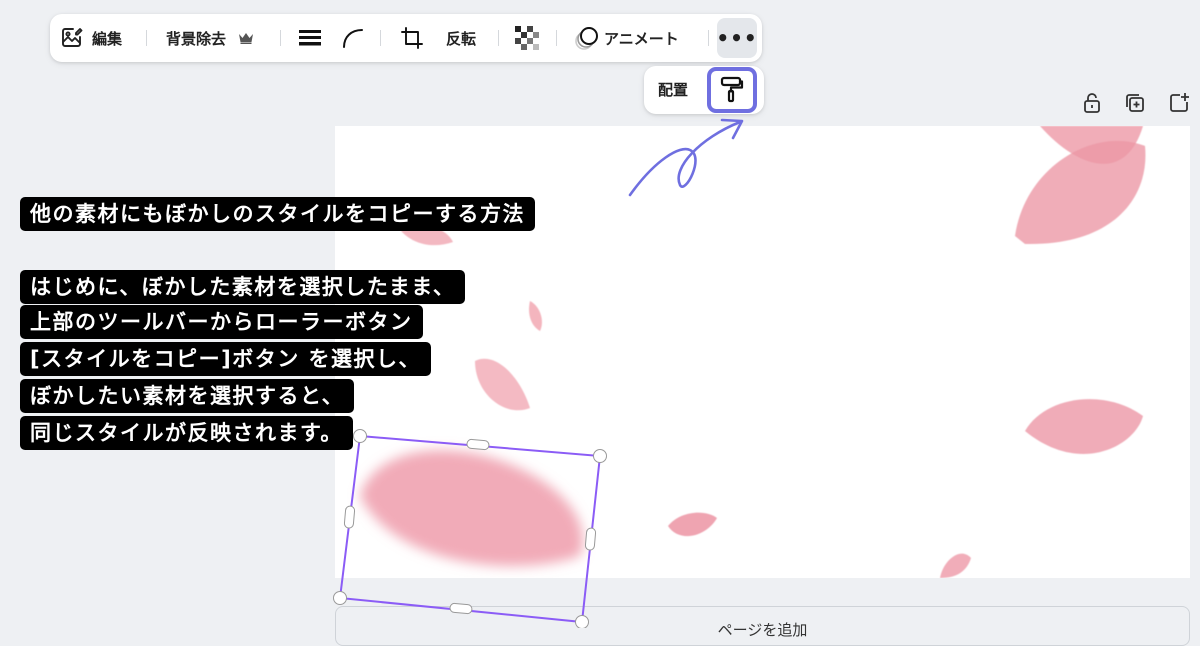  I want to click on caption-line: 上部のツールバーからローラーボタン, so click(221, 322).